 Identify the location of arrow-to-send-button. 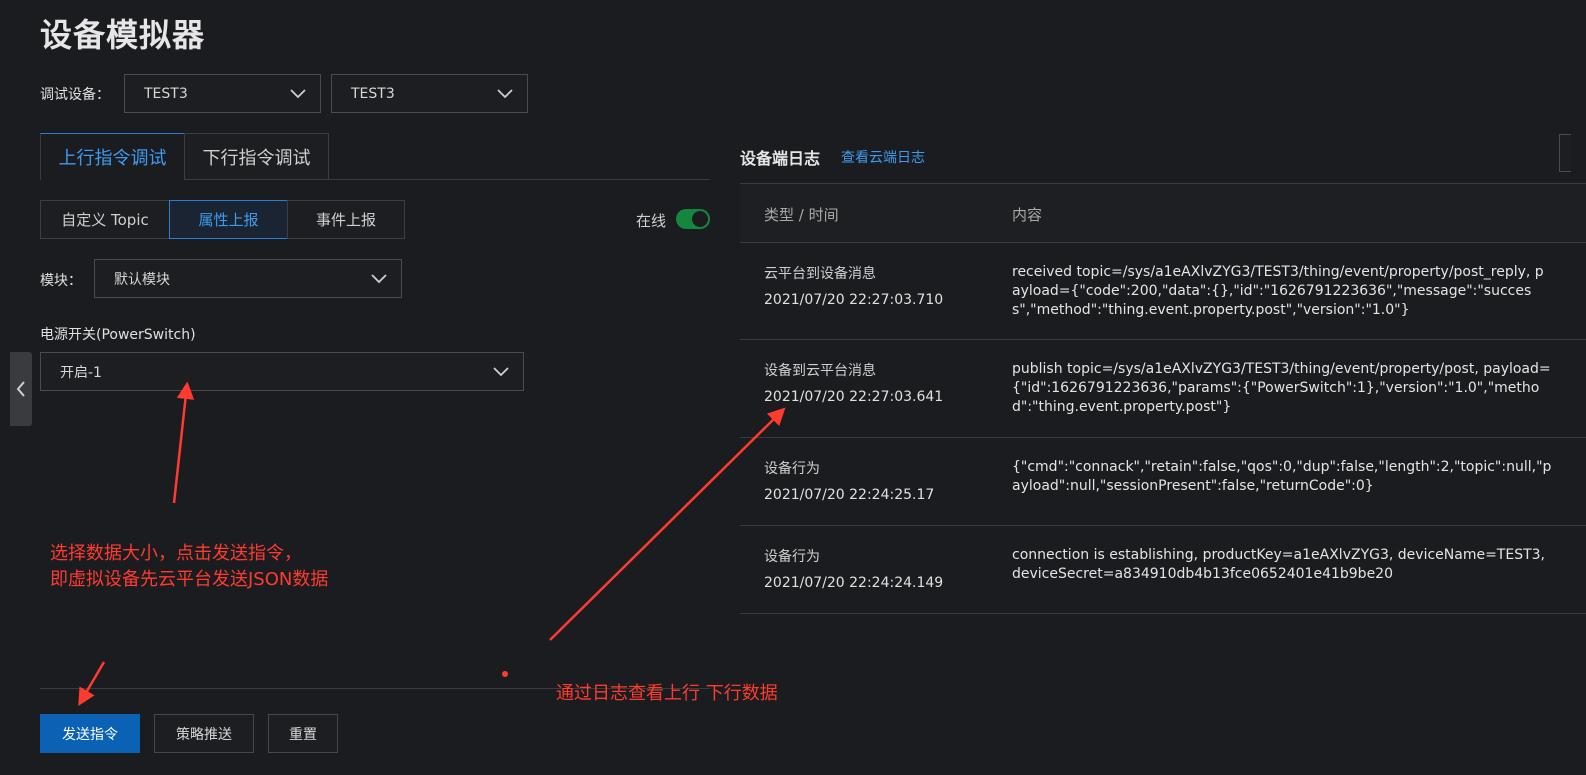
(92, 684).